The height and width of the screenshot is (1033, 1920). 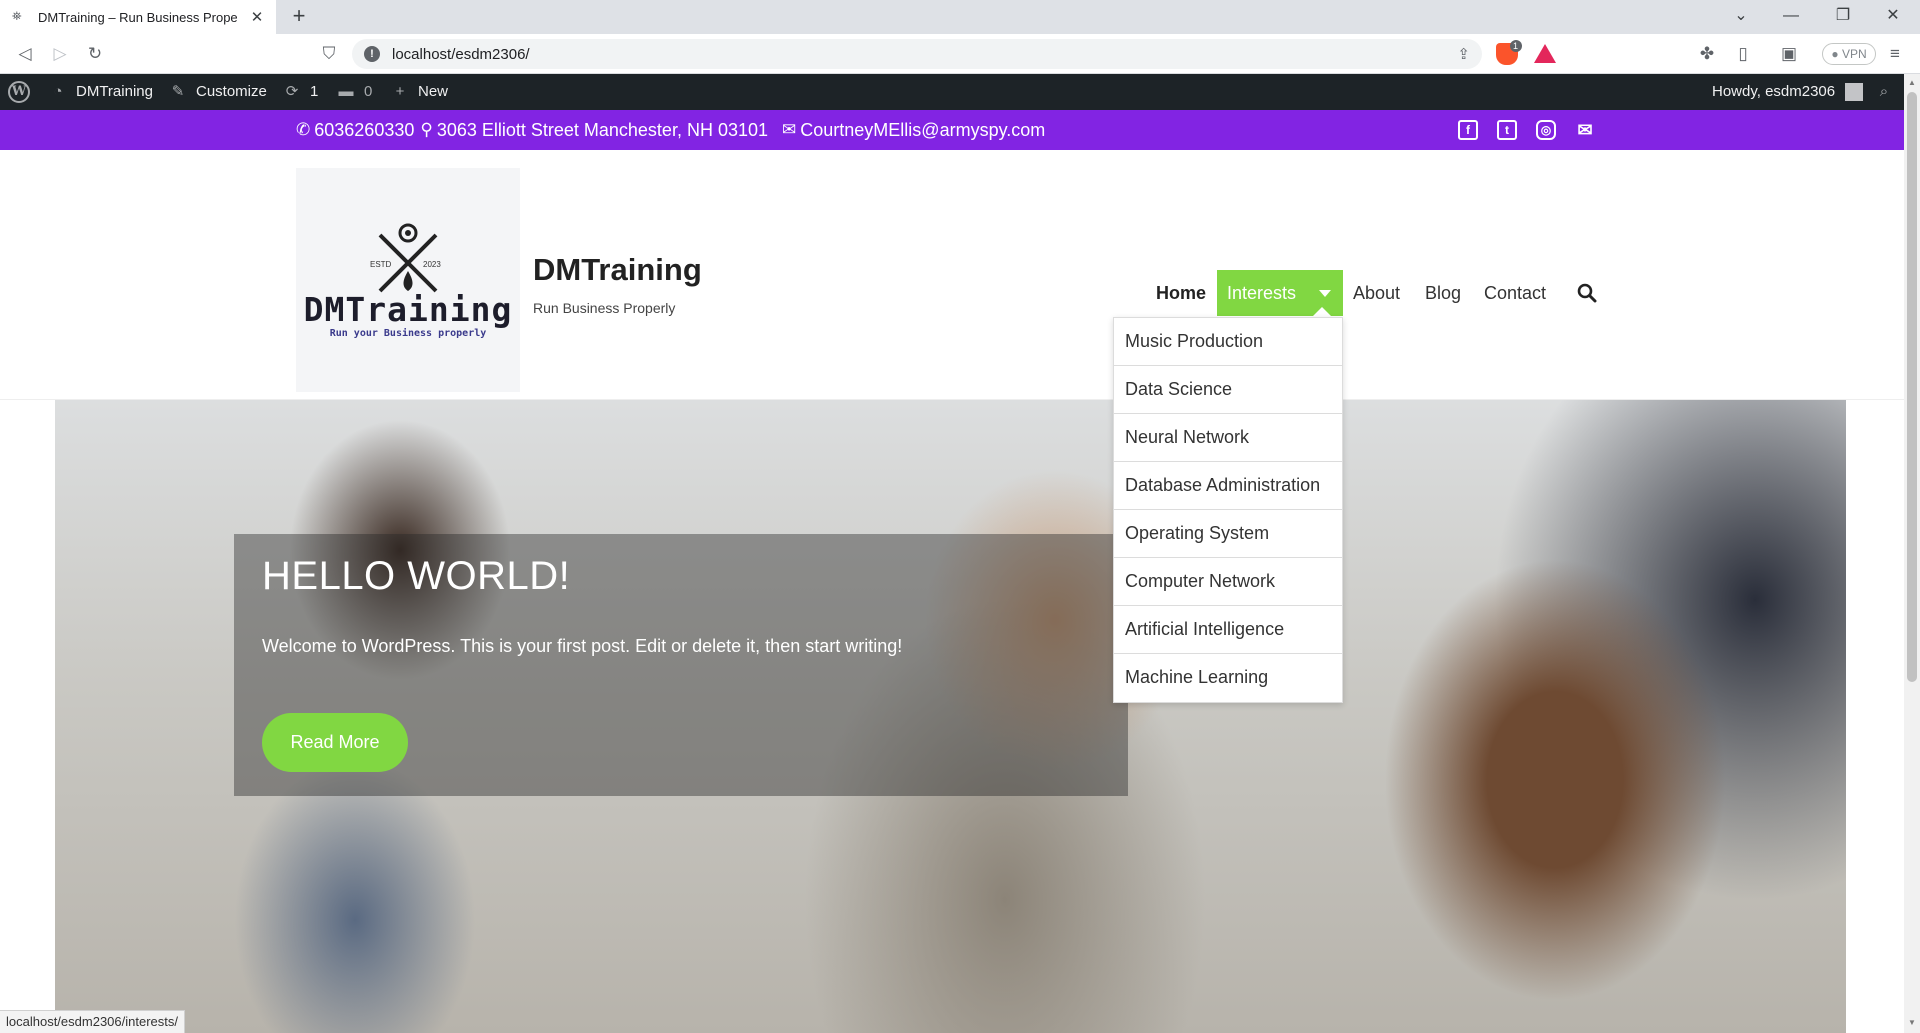 I want to click on customize-link: ✎ Customize, so click(x=217, y=92).